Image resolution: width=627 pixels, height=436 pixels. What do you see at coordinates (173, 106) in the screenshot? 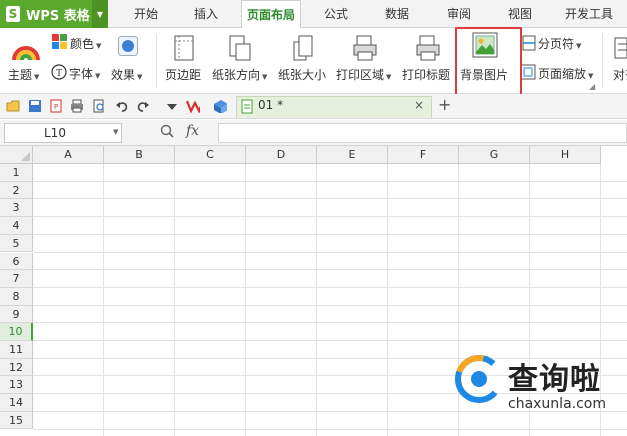
I see `customize-dropdown-icon` at bounding box center [173, 106].